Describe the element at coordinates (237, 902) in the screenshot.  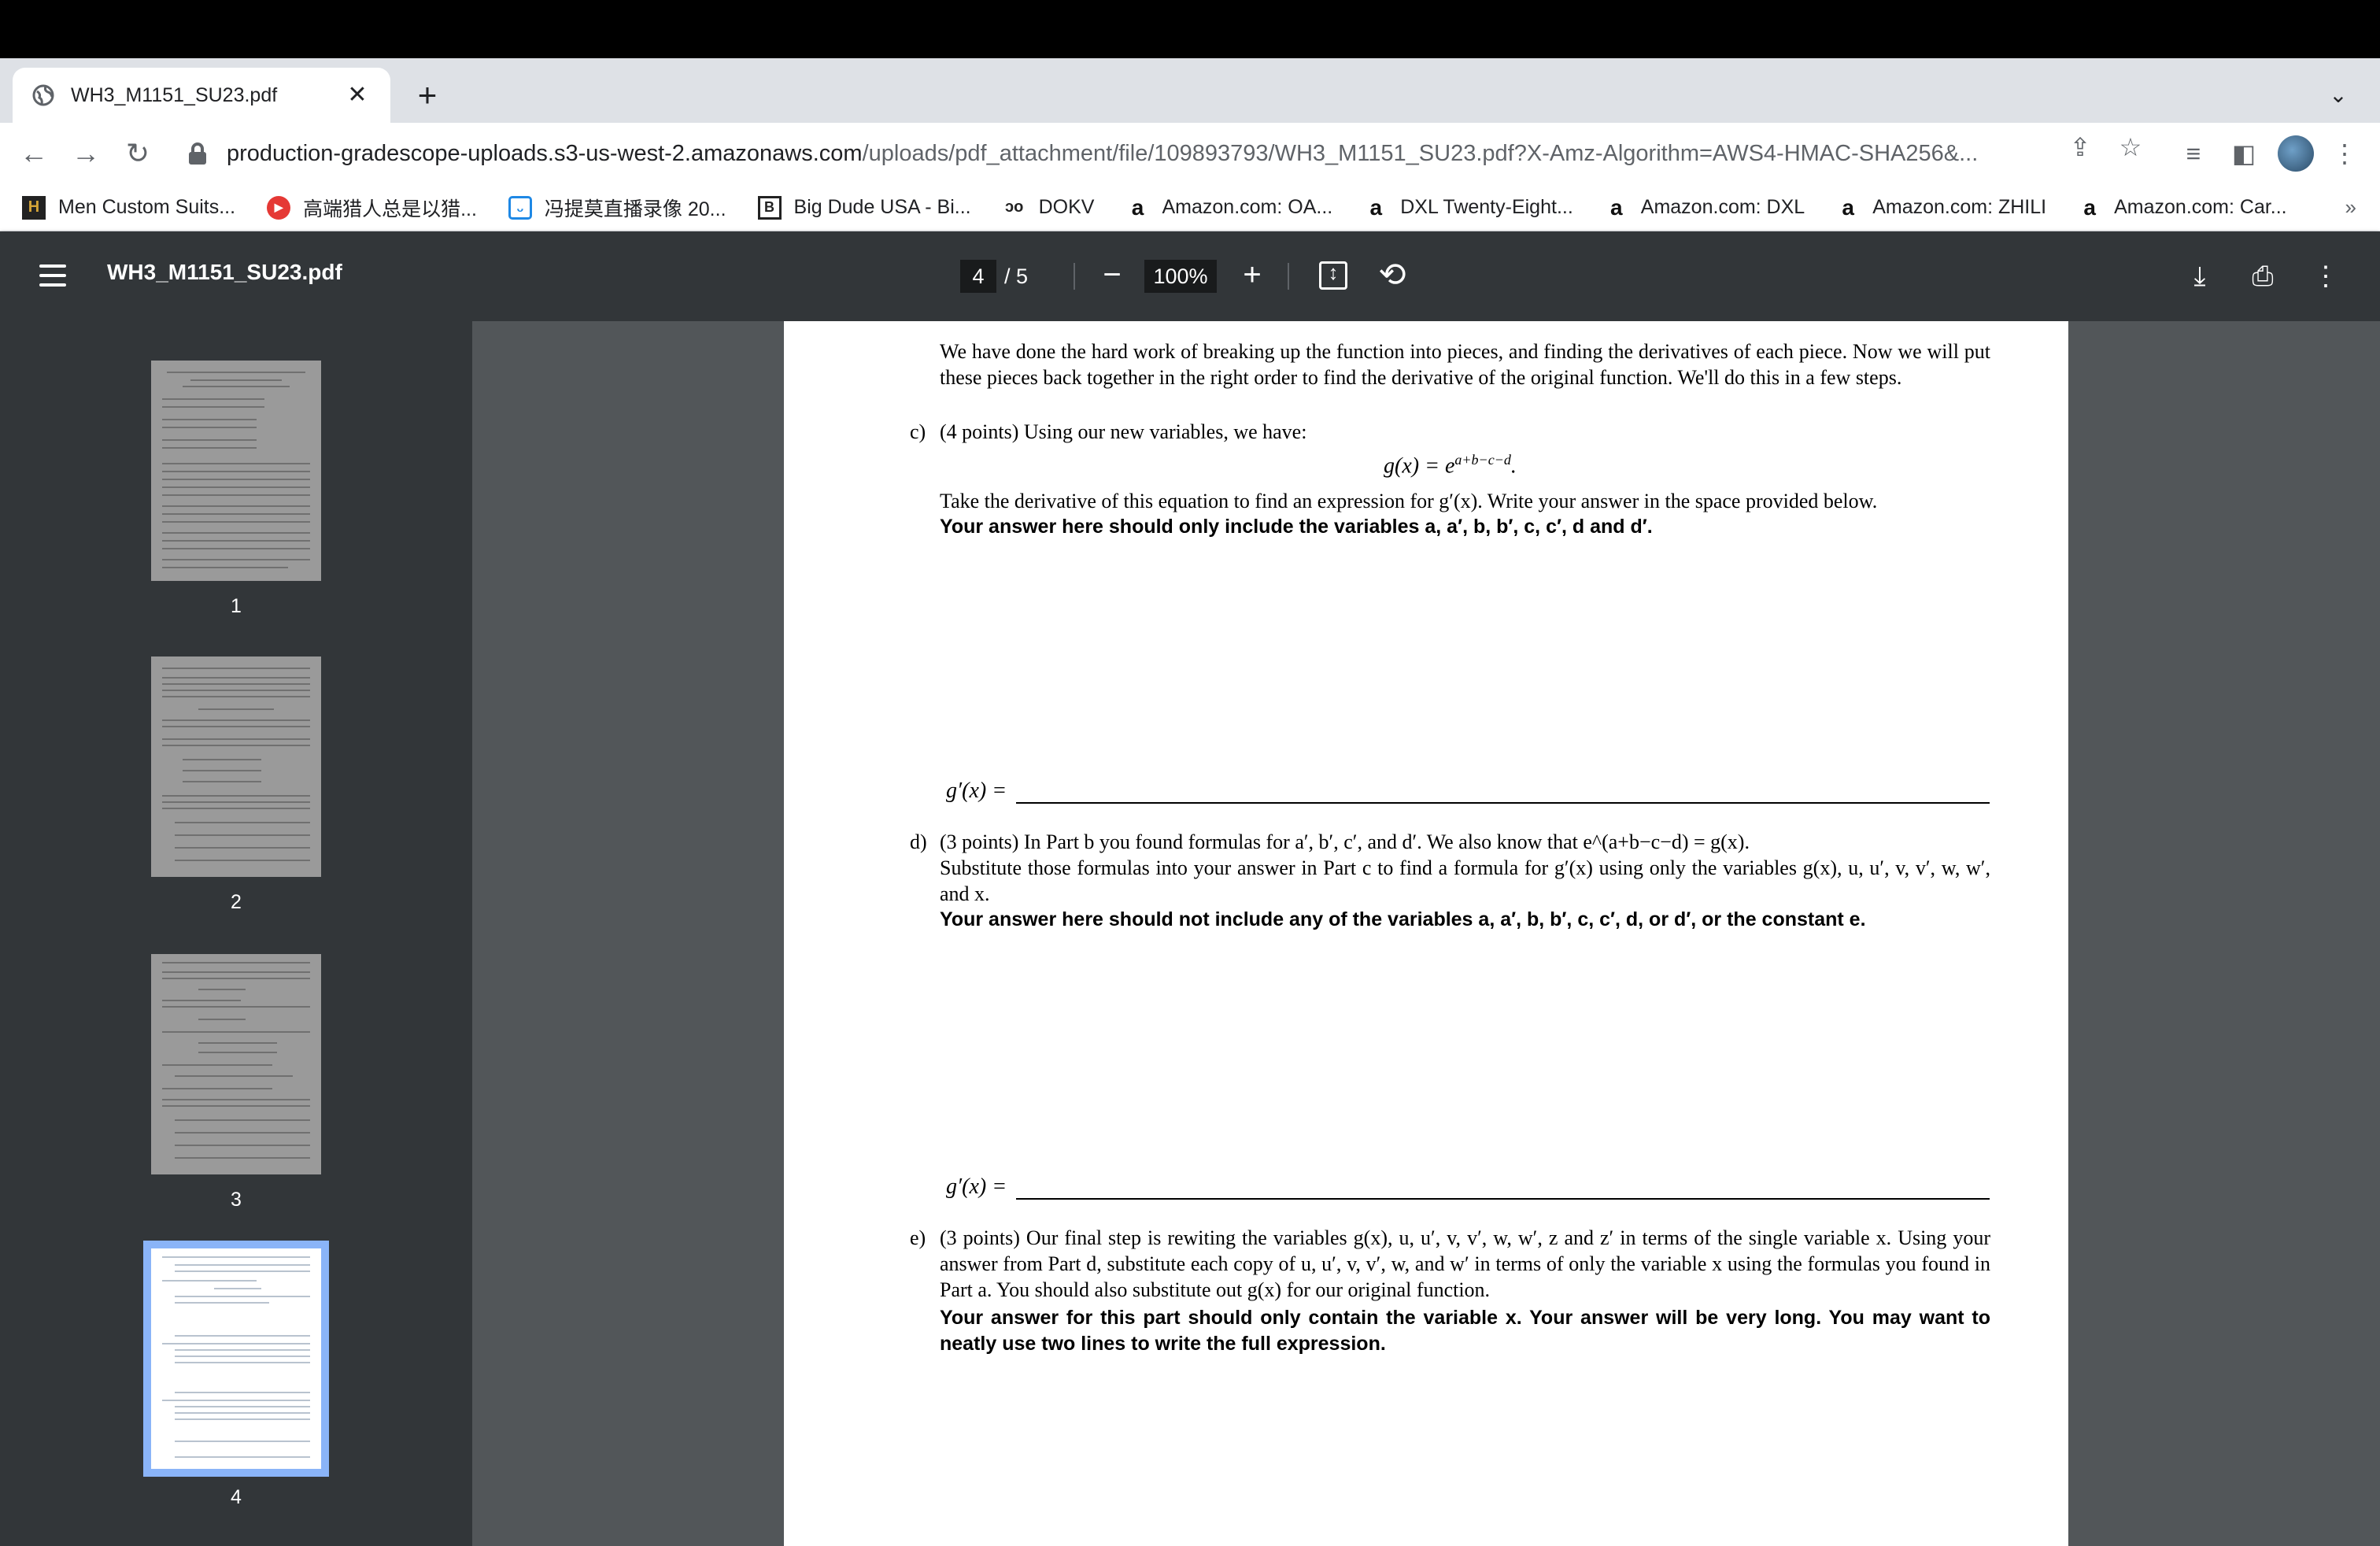
I see `thumbnail-label: 2` at that location.